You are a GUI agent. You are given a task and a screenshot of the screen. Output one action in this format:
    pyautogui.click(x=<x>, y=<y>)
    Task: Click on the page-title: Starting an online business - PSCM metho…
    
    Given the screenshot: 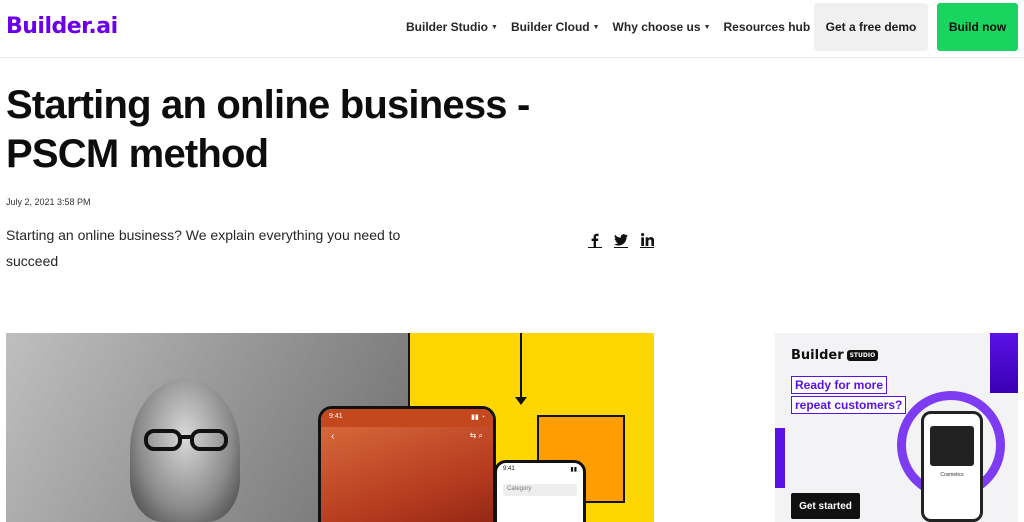 What is the action you would take?
    pyautogui.click(x=326, y=130)
    